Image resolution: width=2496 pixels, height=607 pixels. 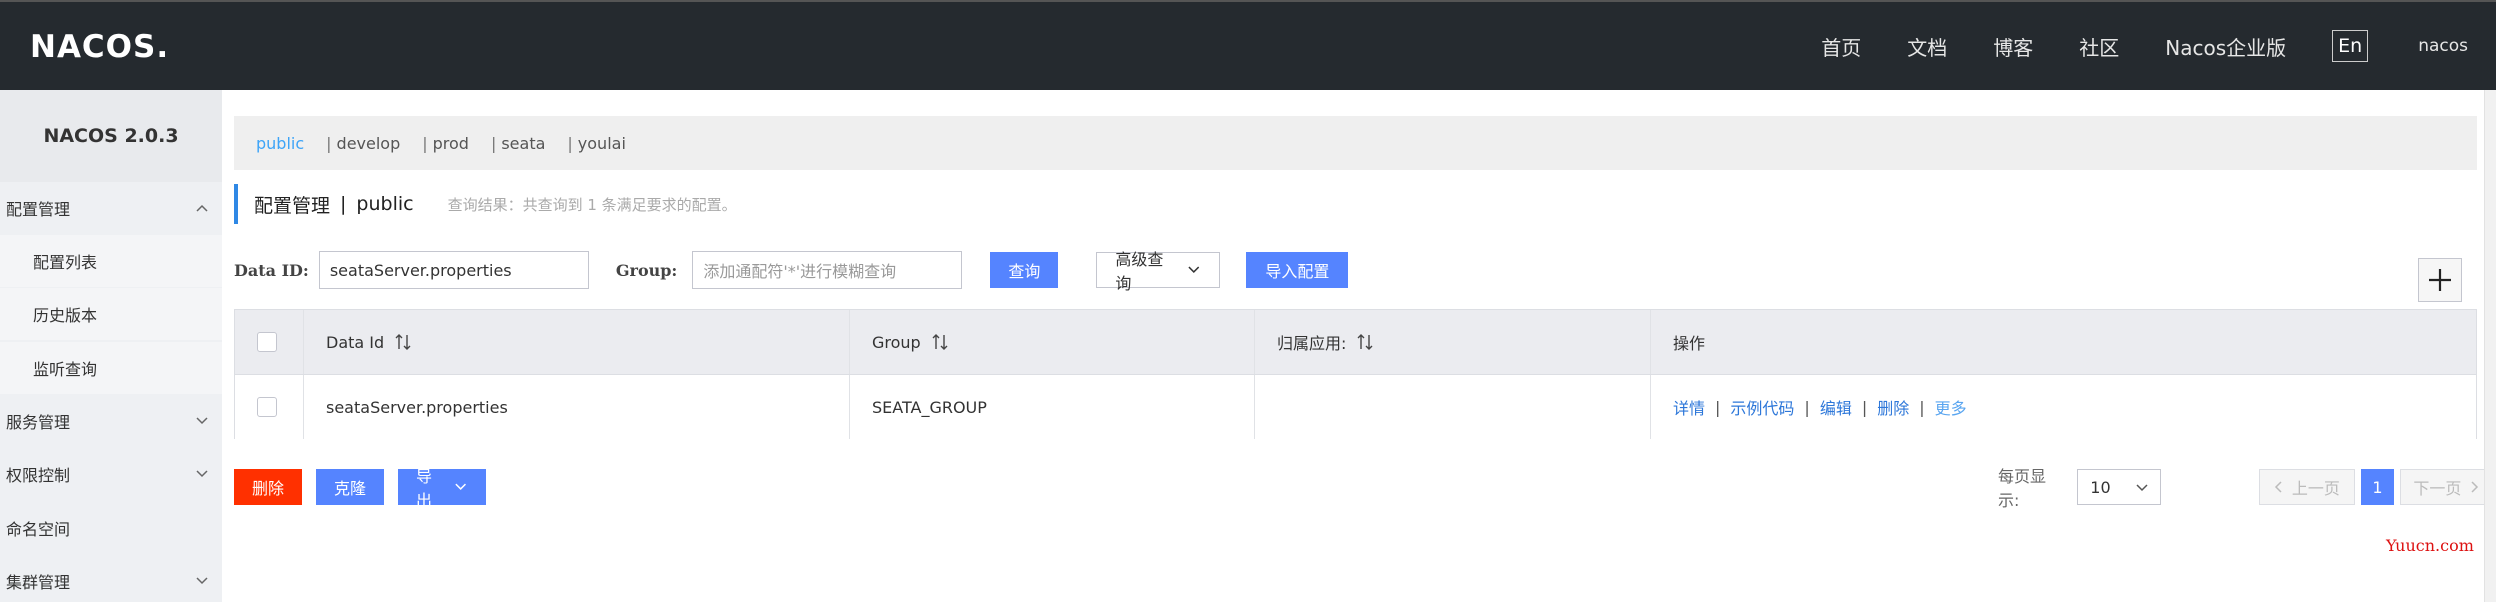 I want to click on dataid-input: seataServer.properties, so click(x=453, y=270).